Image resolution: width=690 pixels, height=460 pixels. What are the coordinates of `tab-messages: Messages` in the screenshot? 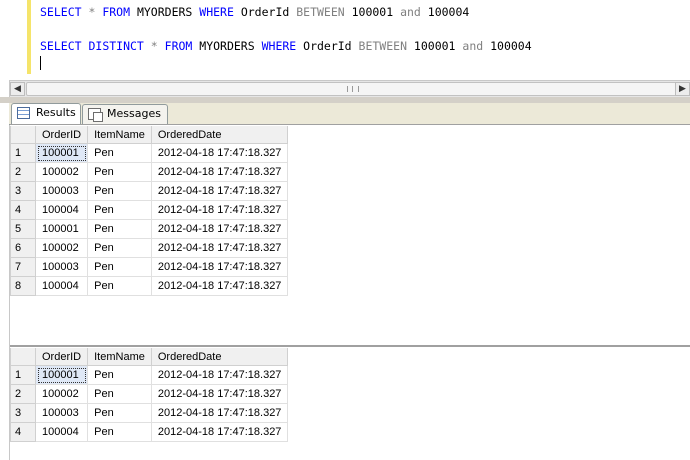 It's located at (125, 114).